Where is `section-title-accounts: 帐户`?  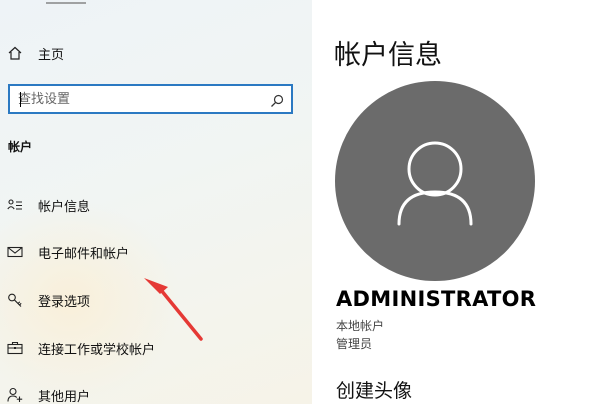
section-title-accounts: 帐户 is located at coordinates (20, 147).